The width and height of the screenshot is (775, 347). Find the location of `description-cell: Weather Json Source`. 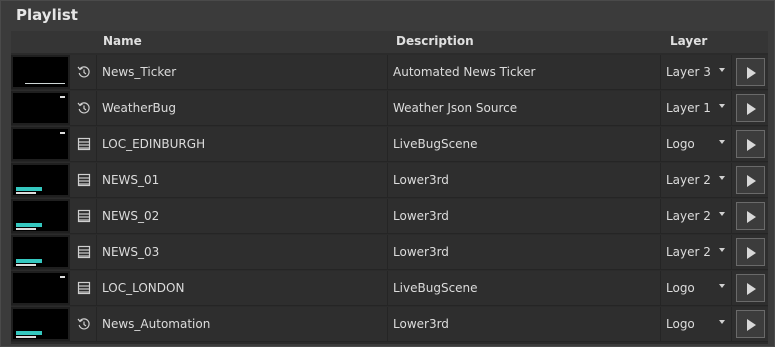

description-cell: Weather Json Source is located at coordinates (525, 108).